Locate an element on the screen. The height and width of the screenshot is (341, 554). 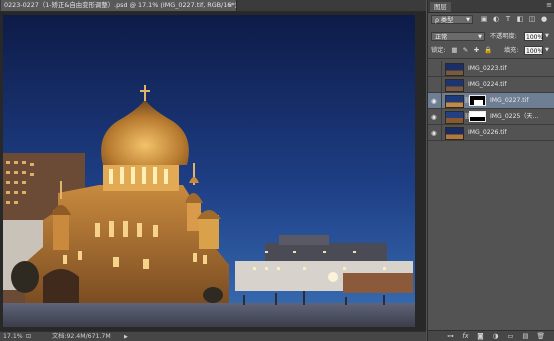
fill-slider-icon: ▼ is located at coordinates (547, 50).